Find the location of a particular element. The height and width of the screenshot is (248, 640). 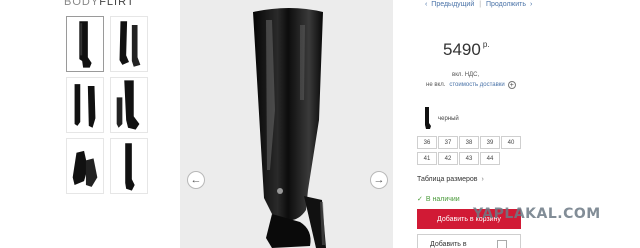

size-option: 37 is located at coordinates (448, 142).